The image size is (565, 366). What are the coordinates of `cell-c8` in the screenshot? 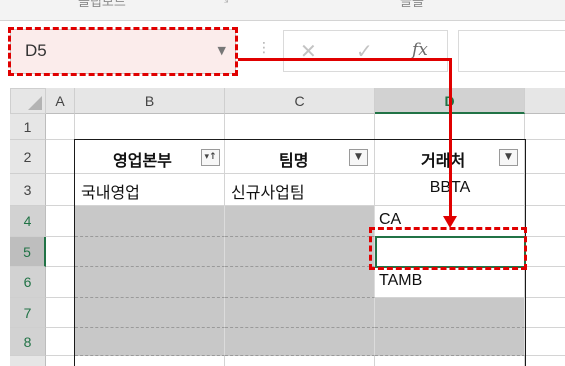 It's located at (300, 342).